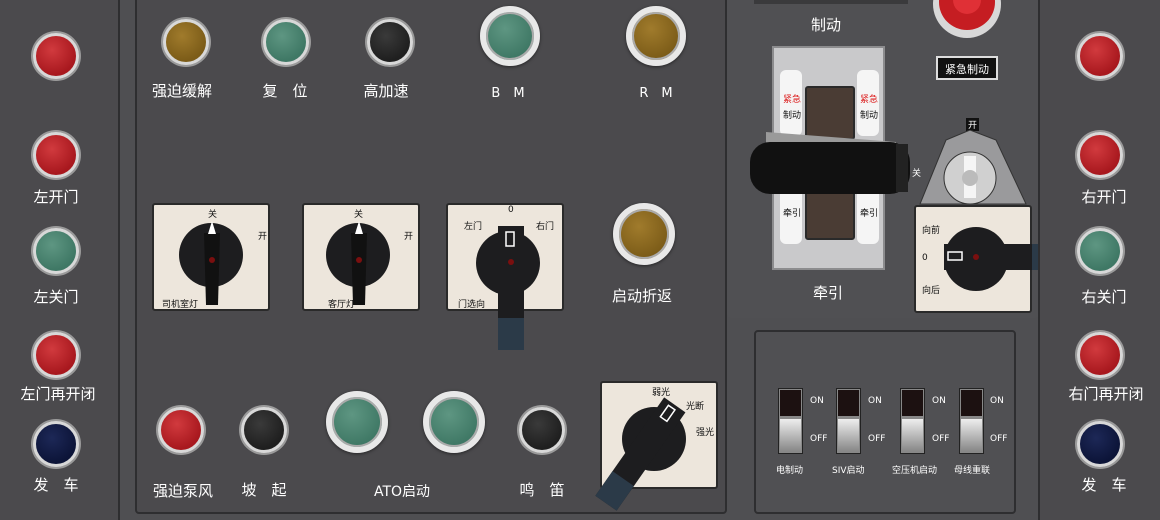 This screenshot has height=520, width=1160. What do you see at coordinates (875, 401) in the screenshot?
I see `siv-start-on-label: ON` at bounding box center [875, 401].